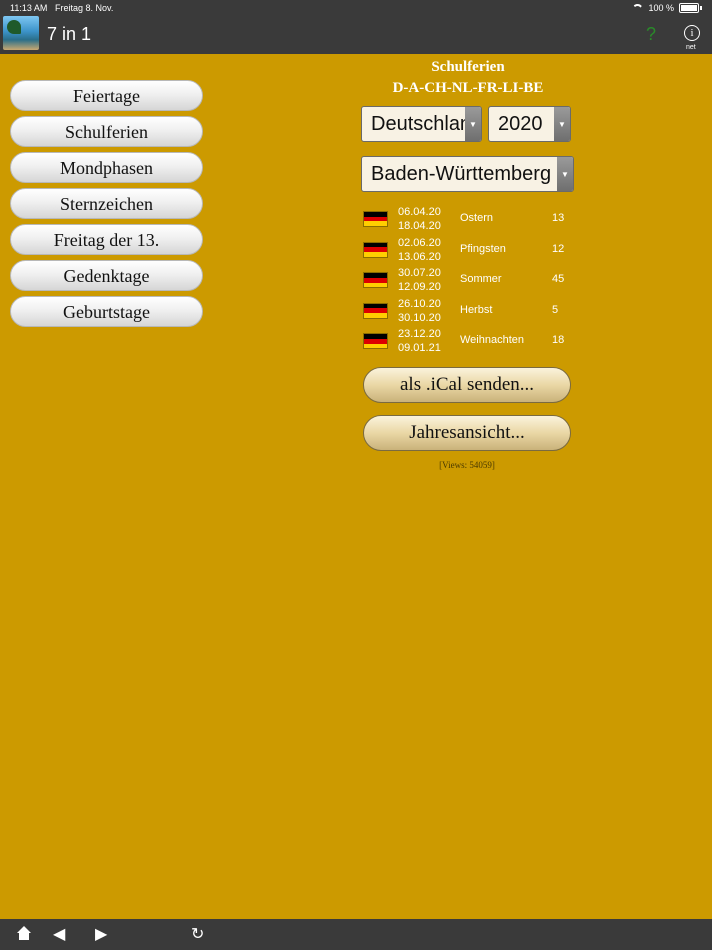 The image size is (712, 950). Describe the element at coordinates (106, 167) in the screenshot. I see `menu-mondphasen-button: Mondphasen` at that location.